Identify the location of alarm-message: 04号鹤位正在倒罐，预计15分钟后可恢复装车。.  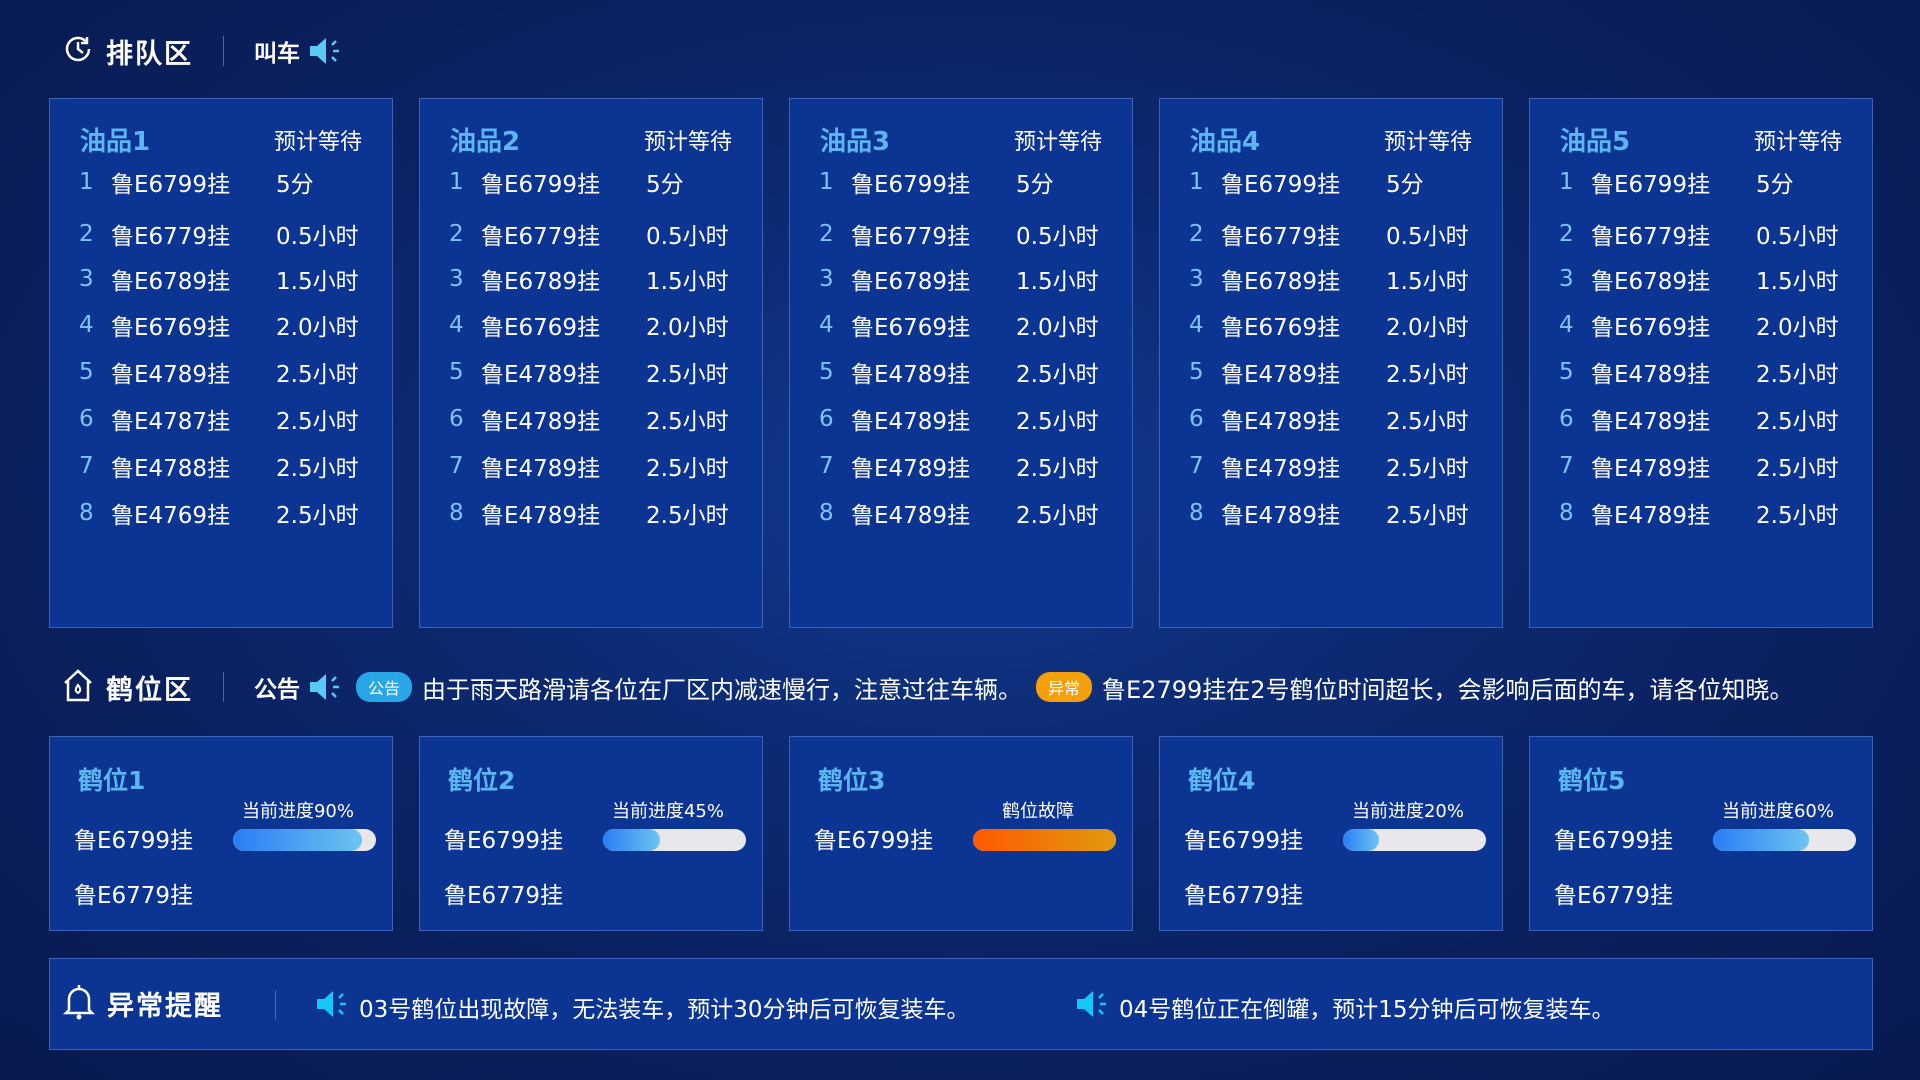
(1345, 1007).